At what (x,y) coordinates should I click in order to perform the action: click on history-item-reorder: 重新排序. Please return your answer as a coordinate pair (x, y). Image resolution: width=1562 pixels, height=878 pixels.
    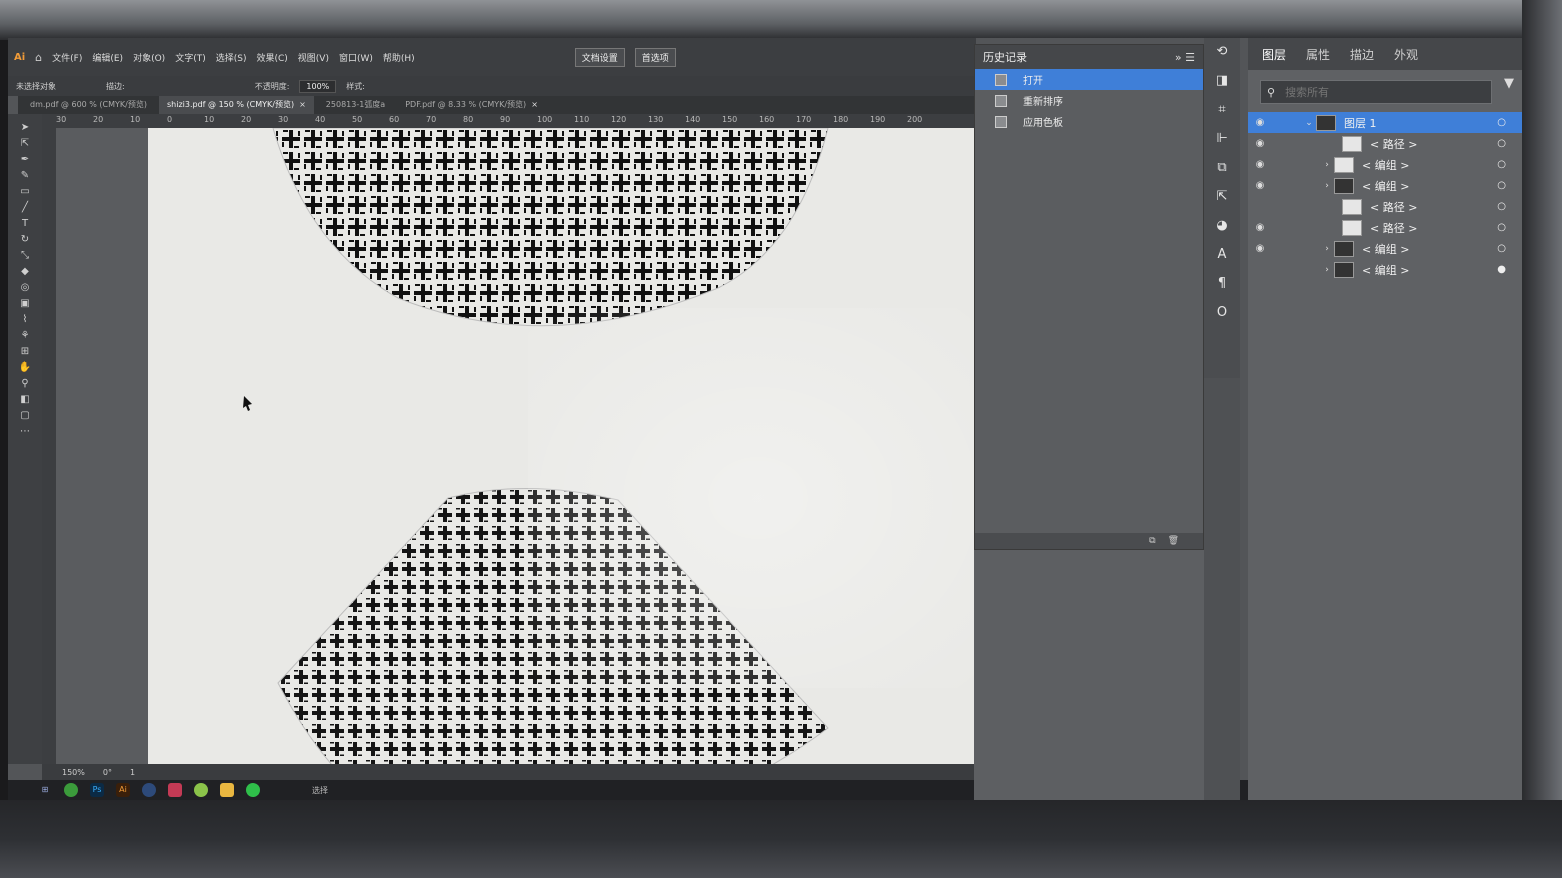
    Looking at the image, I should click on (1089, 100).